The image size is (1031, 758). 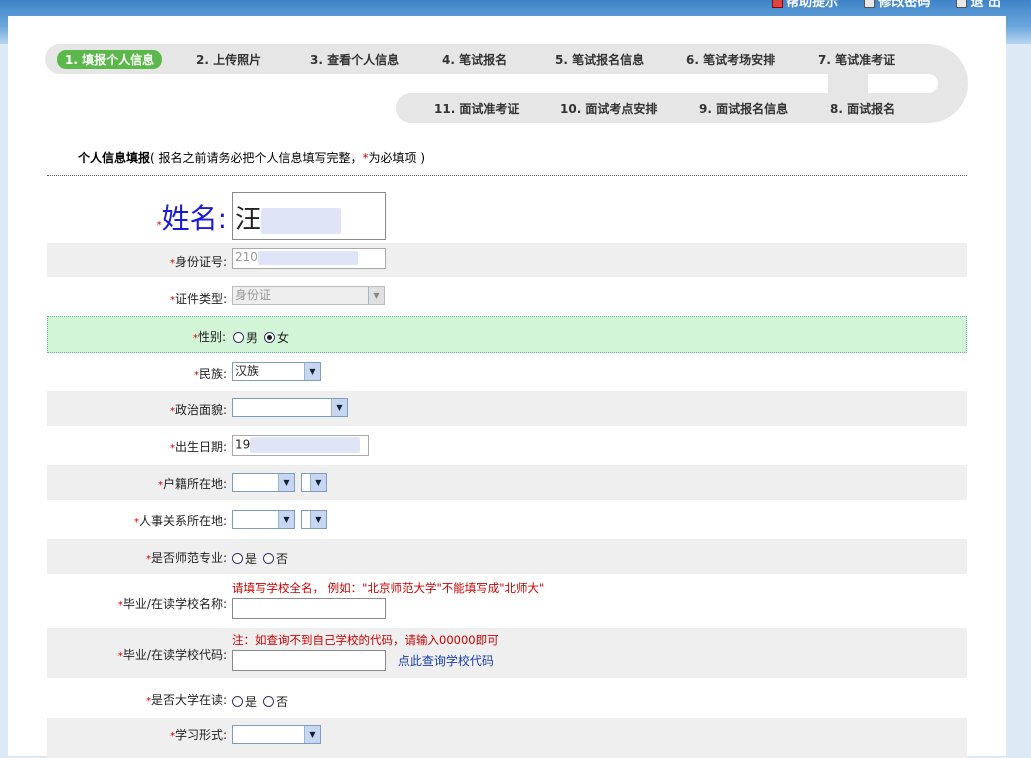 I want to click on gender-label-text: 性别:, so click(x=211, y=337).